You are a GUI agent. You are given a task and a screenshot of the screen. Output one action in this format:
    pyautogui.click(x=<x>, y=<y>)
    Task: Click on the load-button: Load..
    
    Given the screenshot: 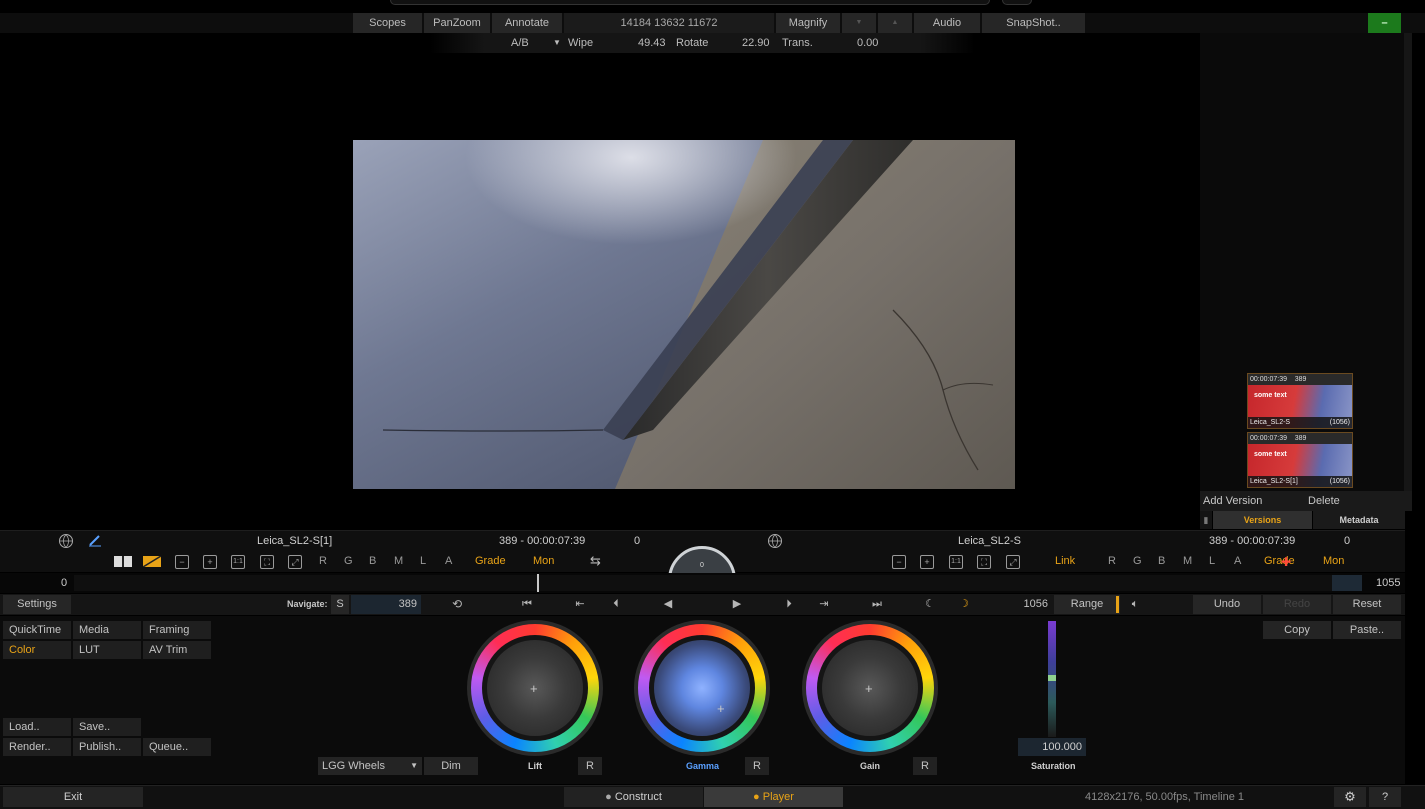 What is the action you would take?
    pyautogui.click(x=37, y=727)
    